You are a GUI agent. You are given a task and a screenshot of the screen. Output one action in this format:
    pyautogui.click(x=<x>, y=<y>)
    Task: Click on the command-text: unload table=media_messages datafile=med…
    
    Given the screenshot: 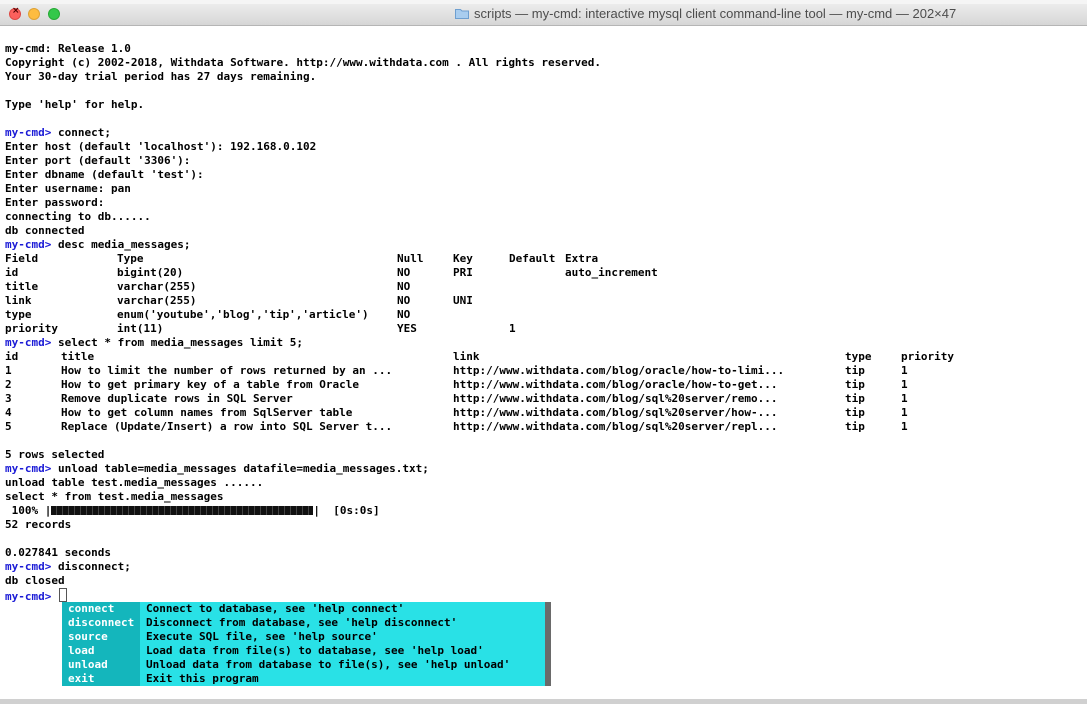 What is the action you would take?
    pyautogui.click(x=243, y=468)
    